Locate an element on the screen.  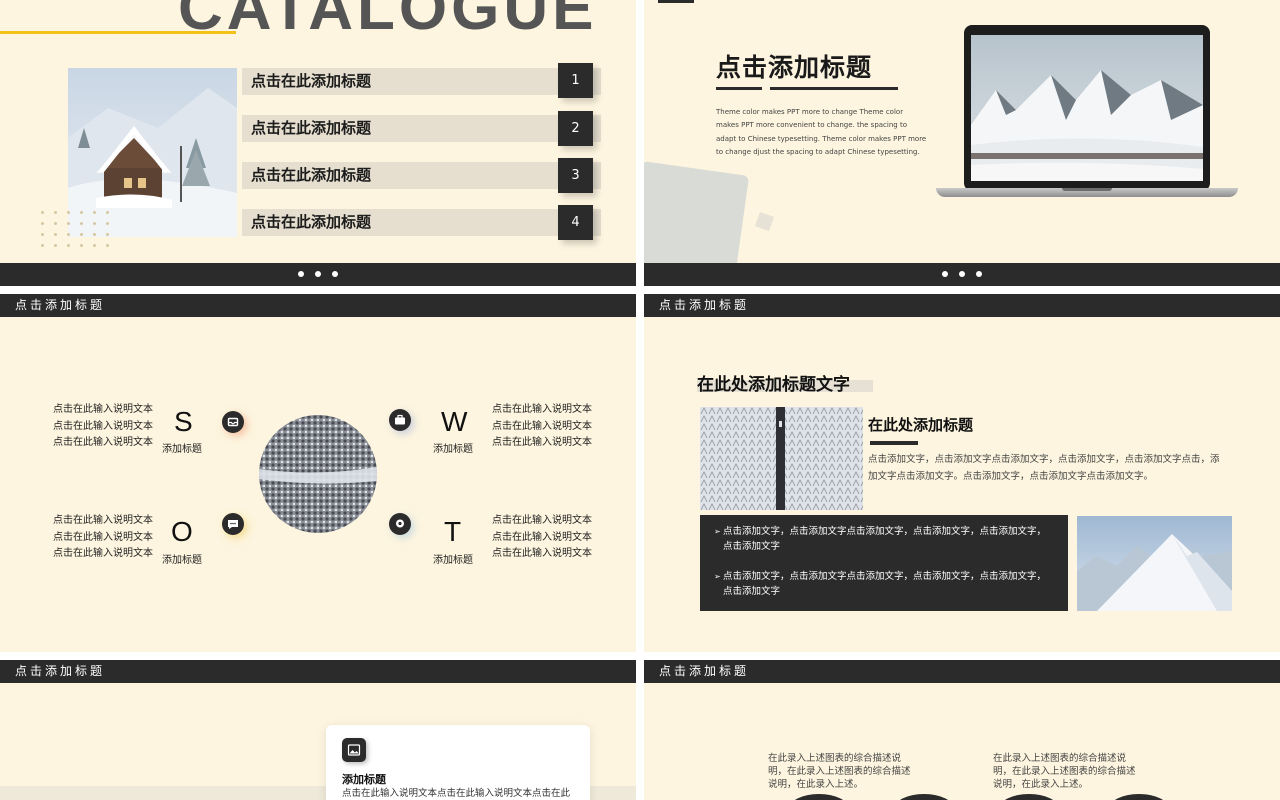
catalogue-item-3: 点击在此添加标题 is located at coordinates (421, 175).